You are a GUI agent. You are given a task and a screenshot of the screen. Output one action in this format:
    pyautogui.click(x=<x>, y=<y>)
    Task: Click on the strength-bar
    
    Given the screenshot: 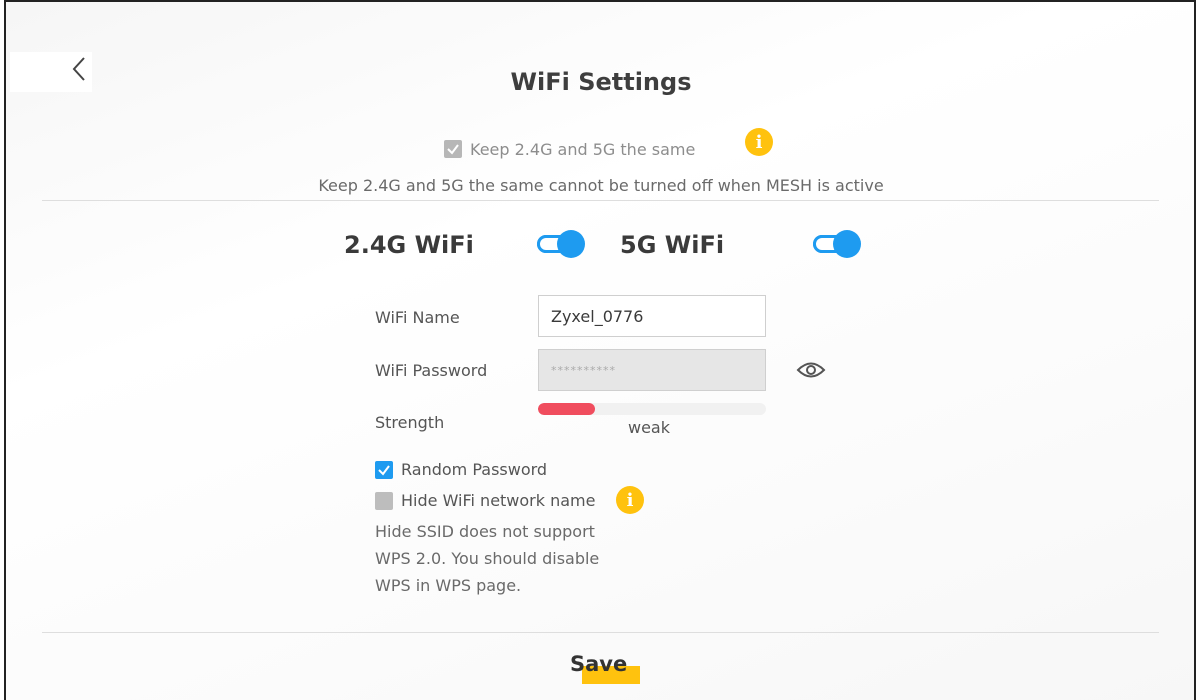 What is the action you would take?
    pyautogui.click(x=652, y=409)
    